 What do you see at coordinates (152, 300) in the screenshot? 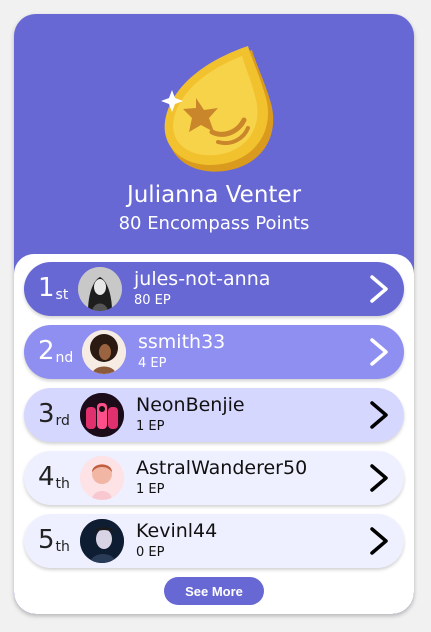
I see `ep-value: 80 EP` at bounding box center [152, 300].